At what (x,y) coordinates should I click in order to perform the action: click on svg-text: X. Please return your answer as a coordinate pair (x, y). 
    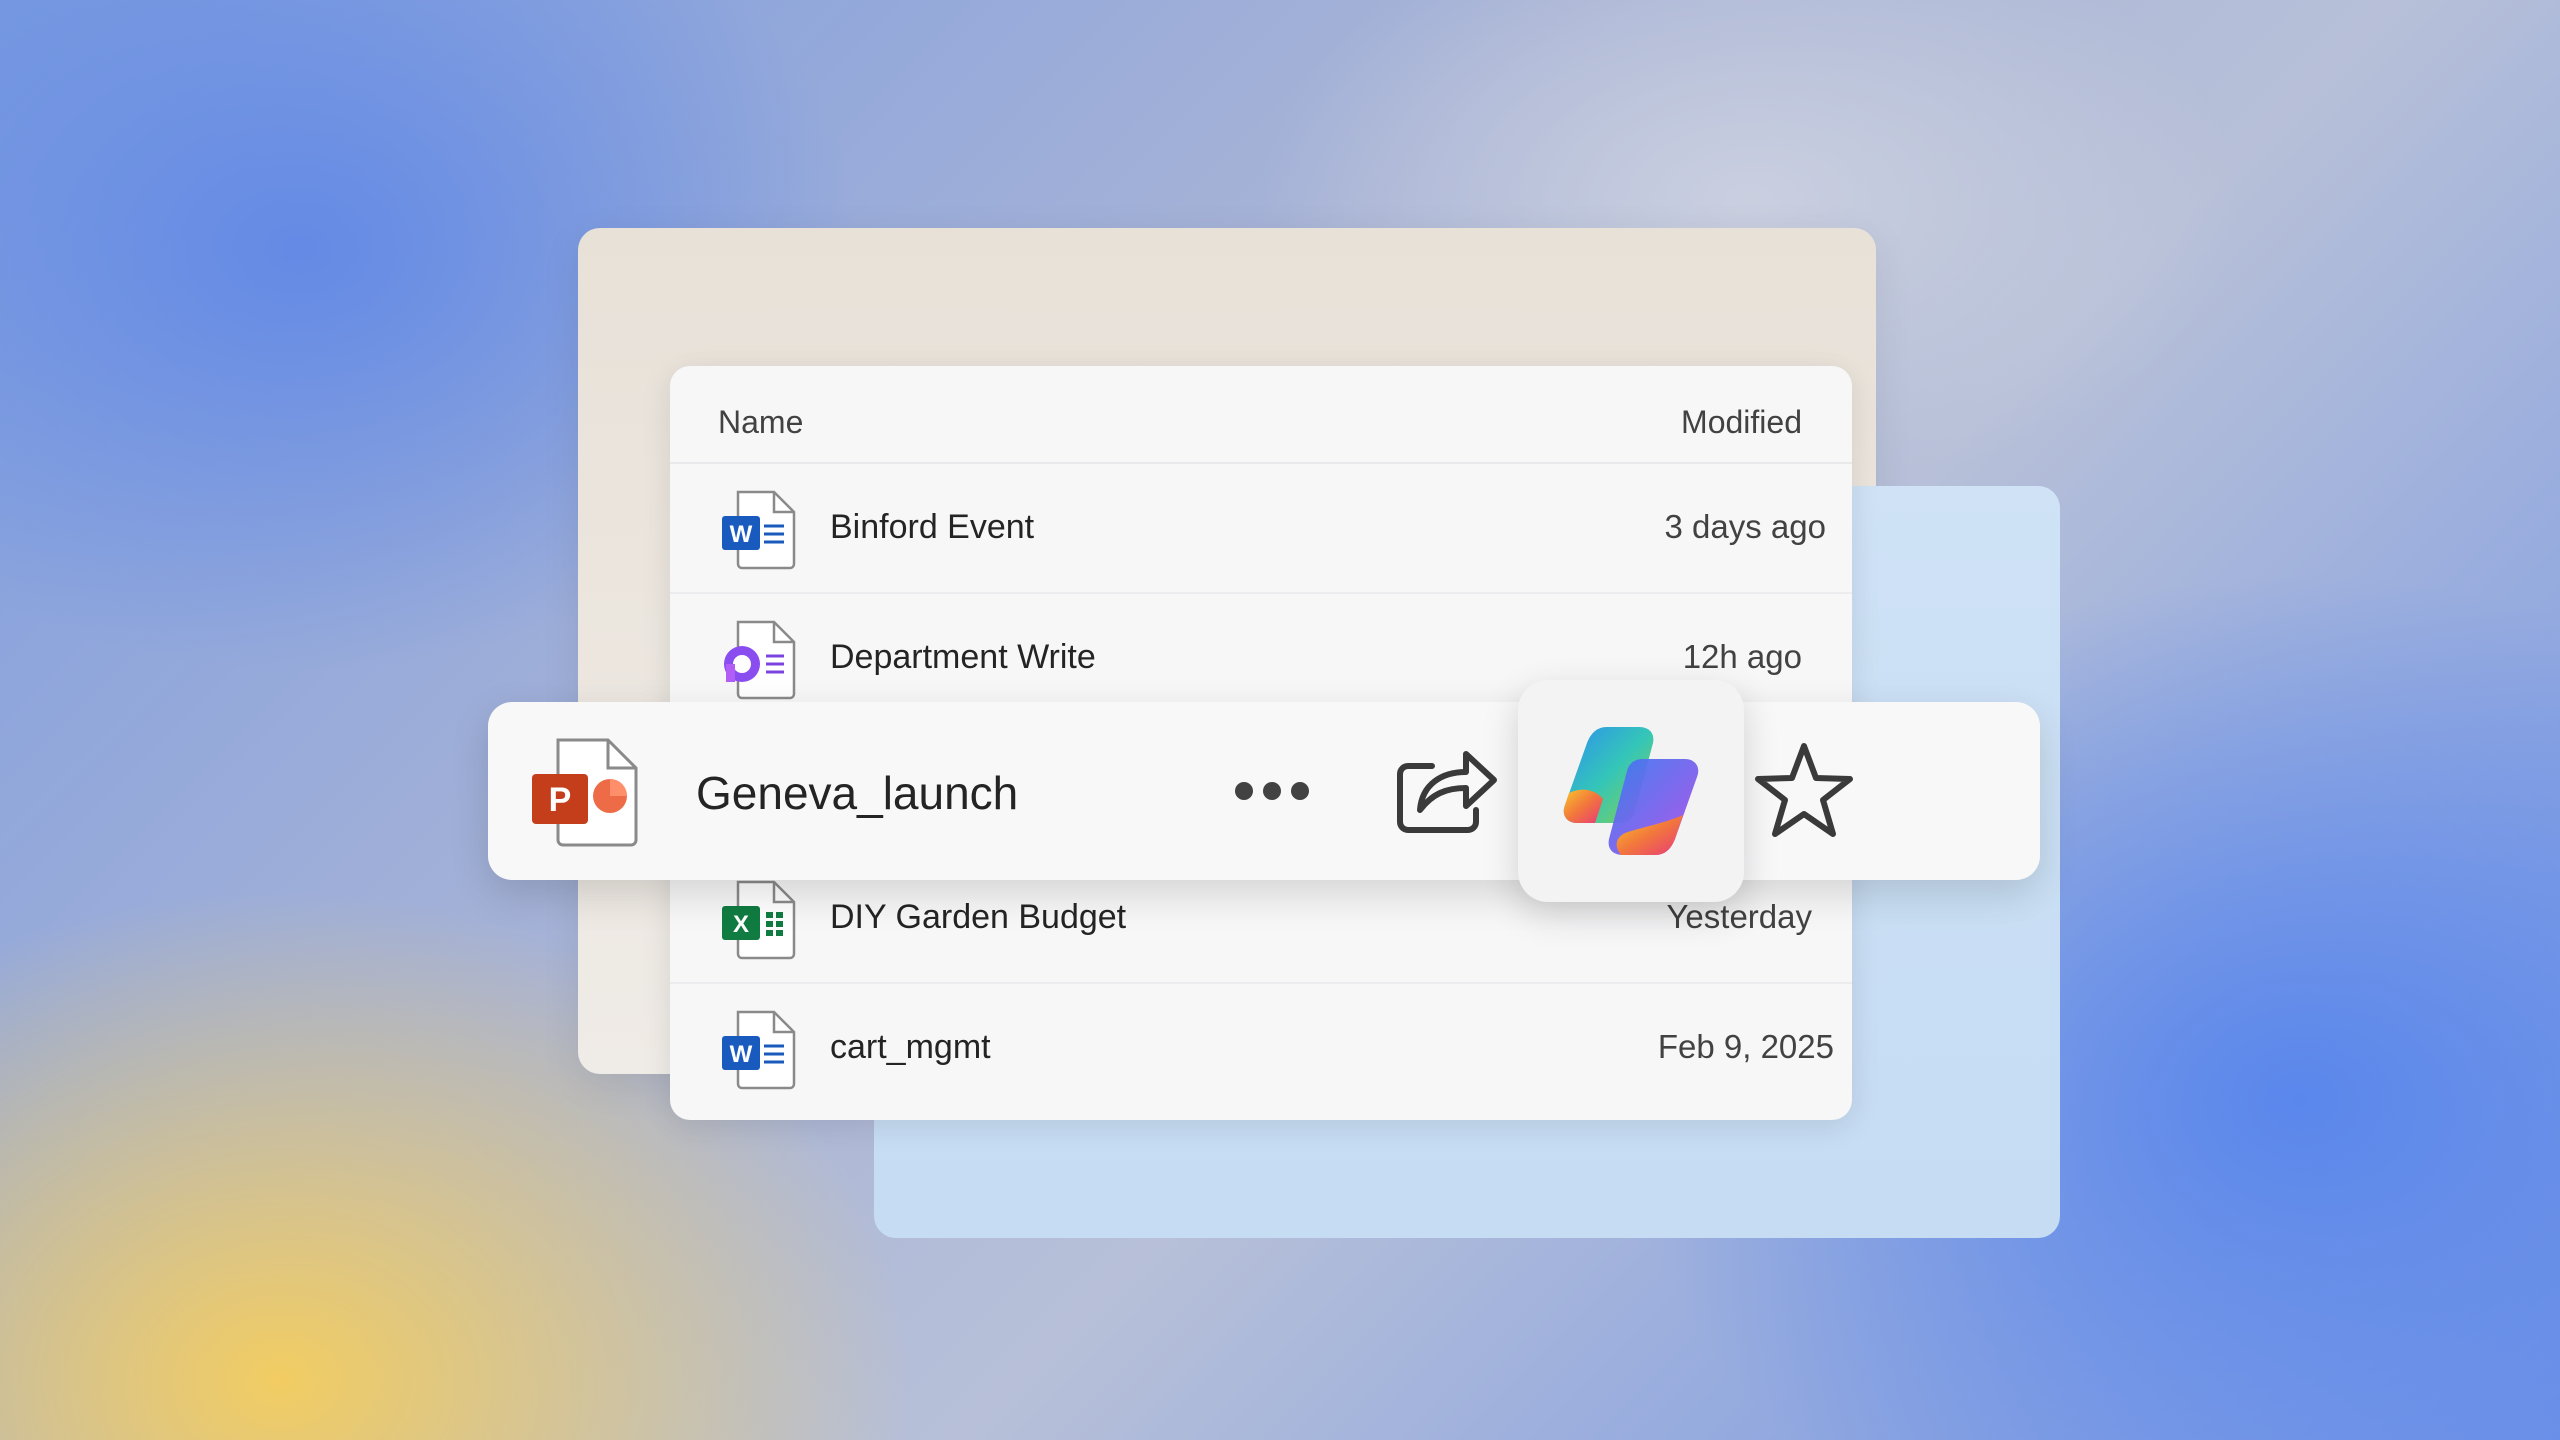
    Looking at the image, I should click on (741, 924).